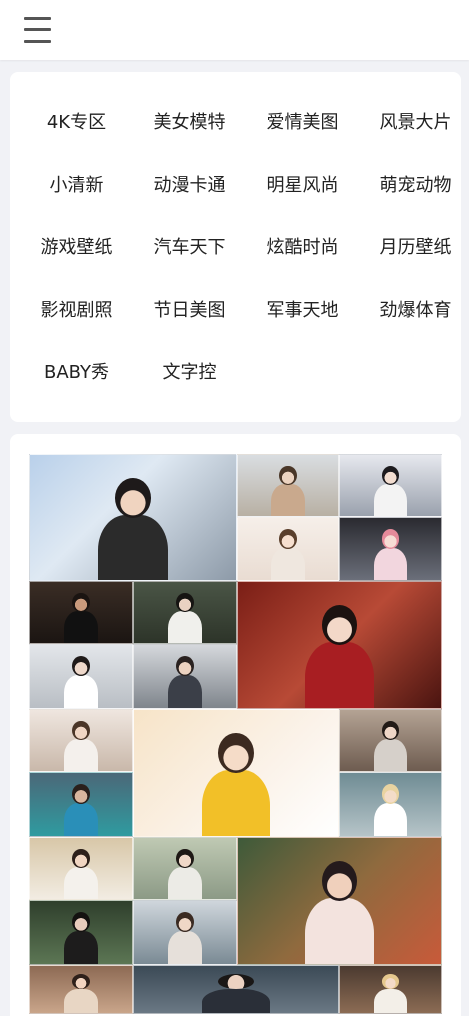 Image resolution: width=469 pixels, height=1016 pixels. I want to click on category-link: 游戏壁纸, so click(76, 248).